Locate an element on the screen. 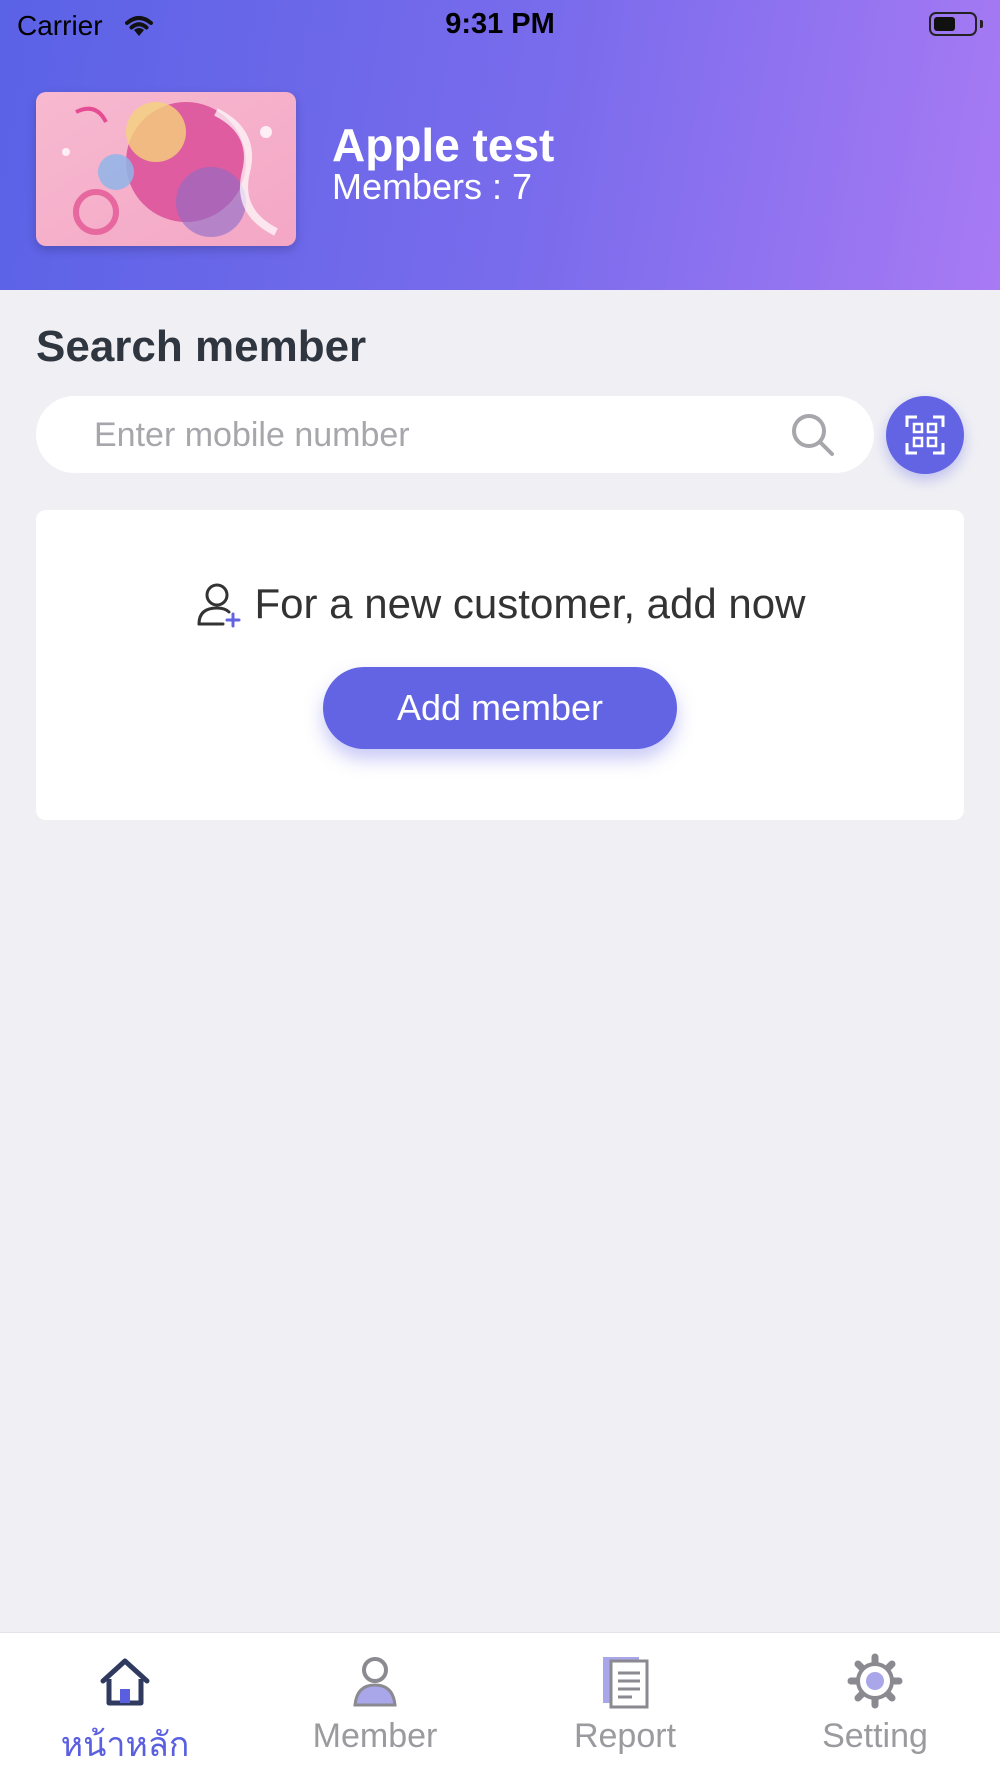 The width and height of the screenshot is (1000, 1779). new-customer-prompt: For a new customer, add now is located at coordinates (530, 603).